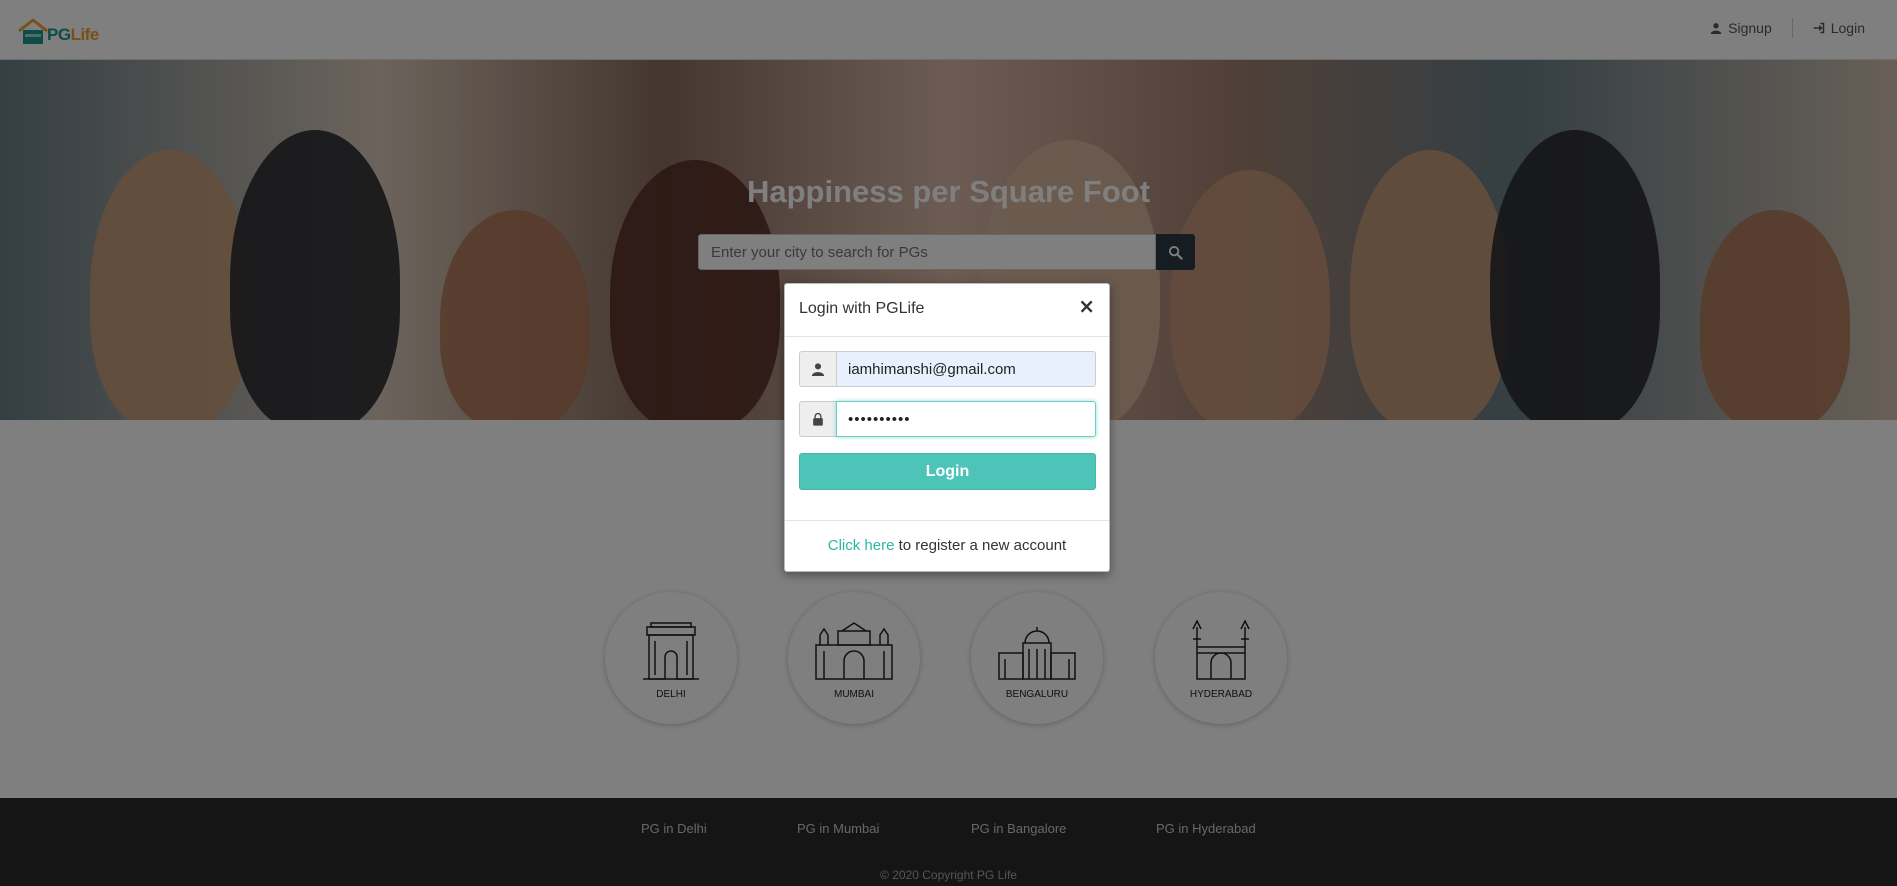  I want to click on email-input, so click(966, 369).